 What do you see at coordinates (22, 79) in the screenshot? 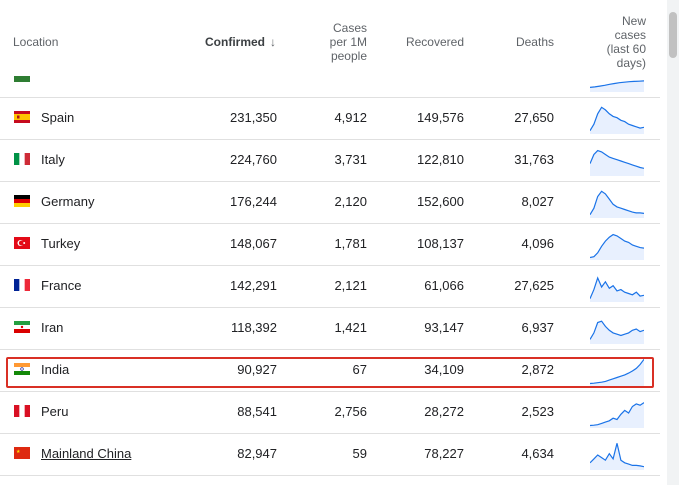
I see `partial-flag-icon` at bounding box center [22, 79].